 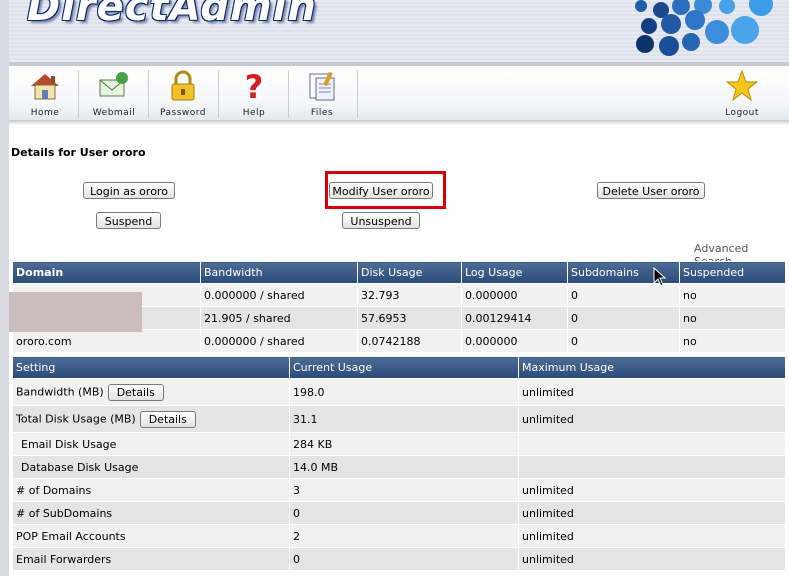 I want to click on unsuspend-button: Unsuspend, so click(x=381, y=220).